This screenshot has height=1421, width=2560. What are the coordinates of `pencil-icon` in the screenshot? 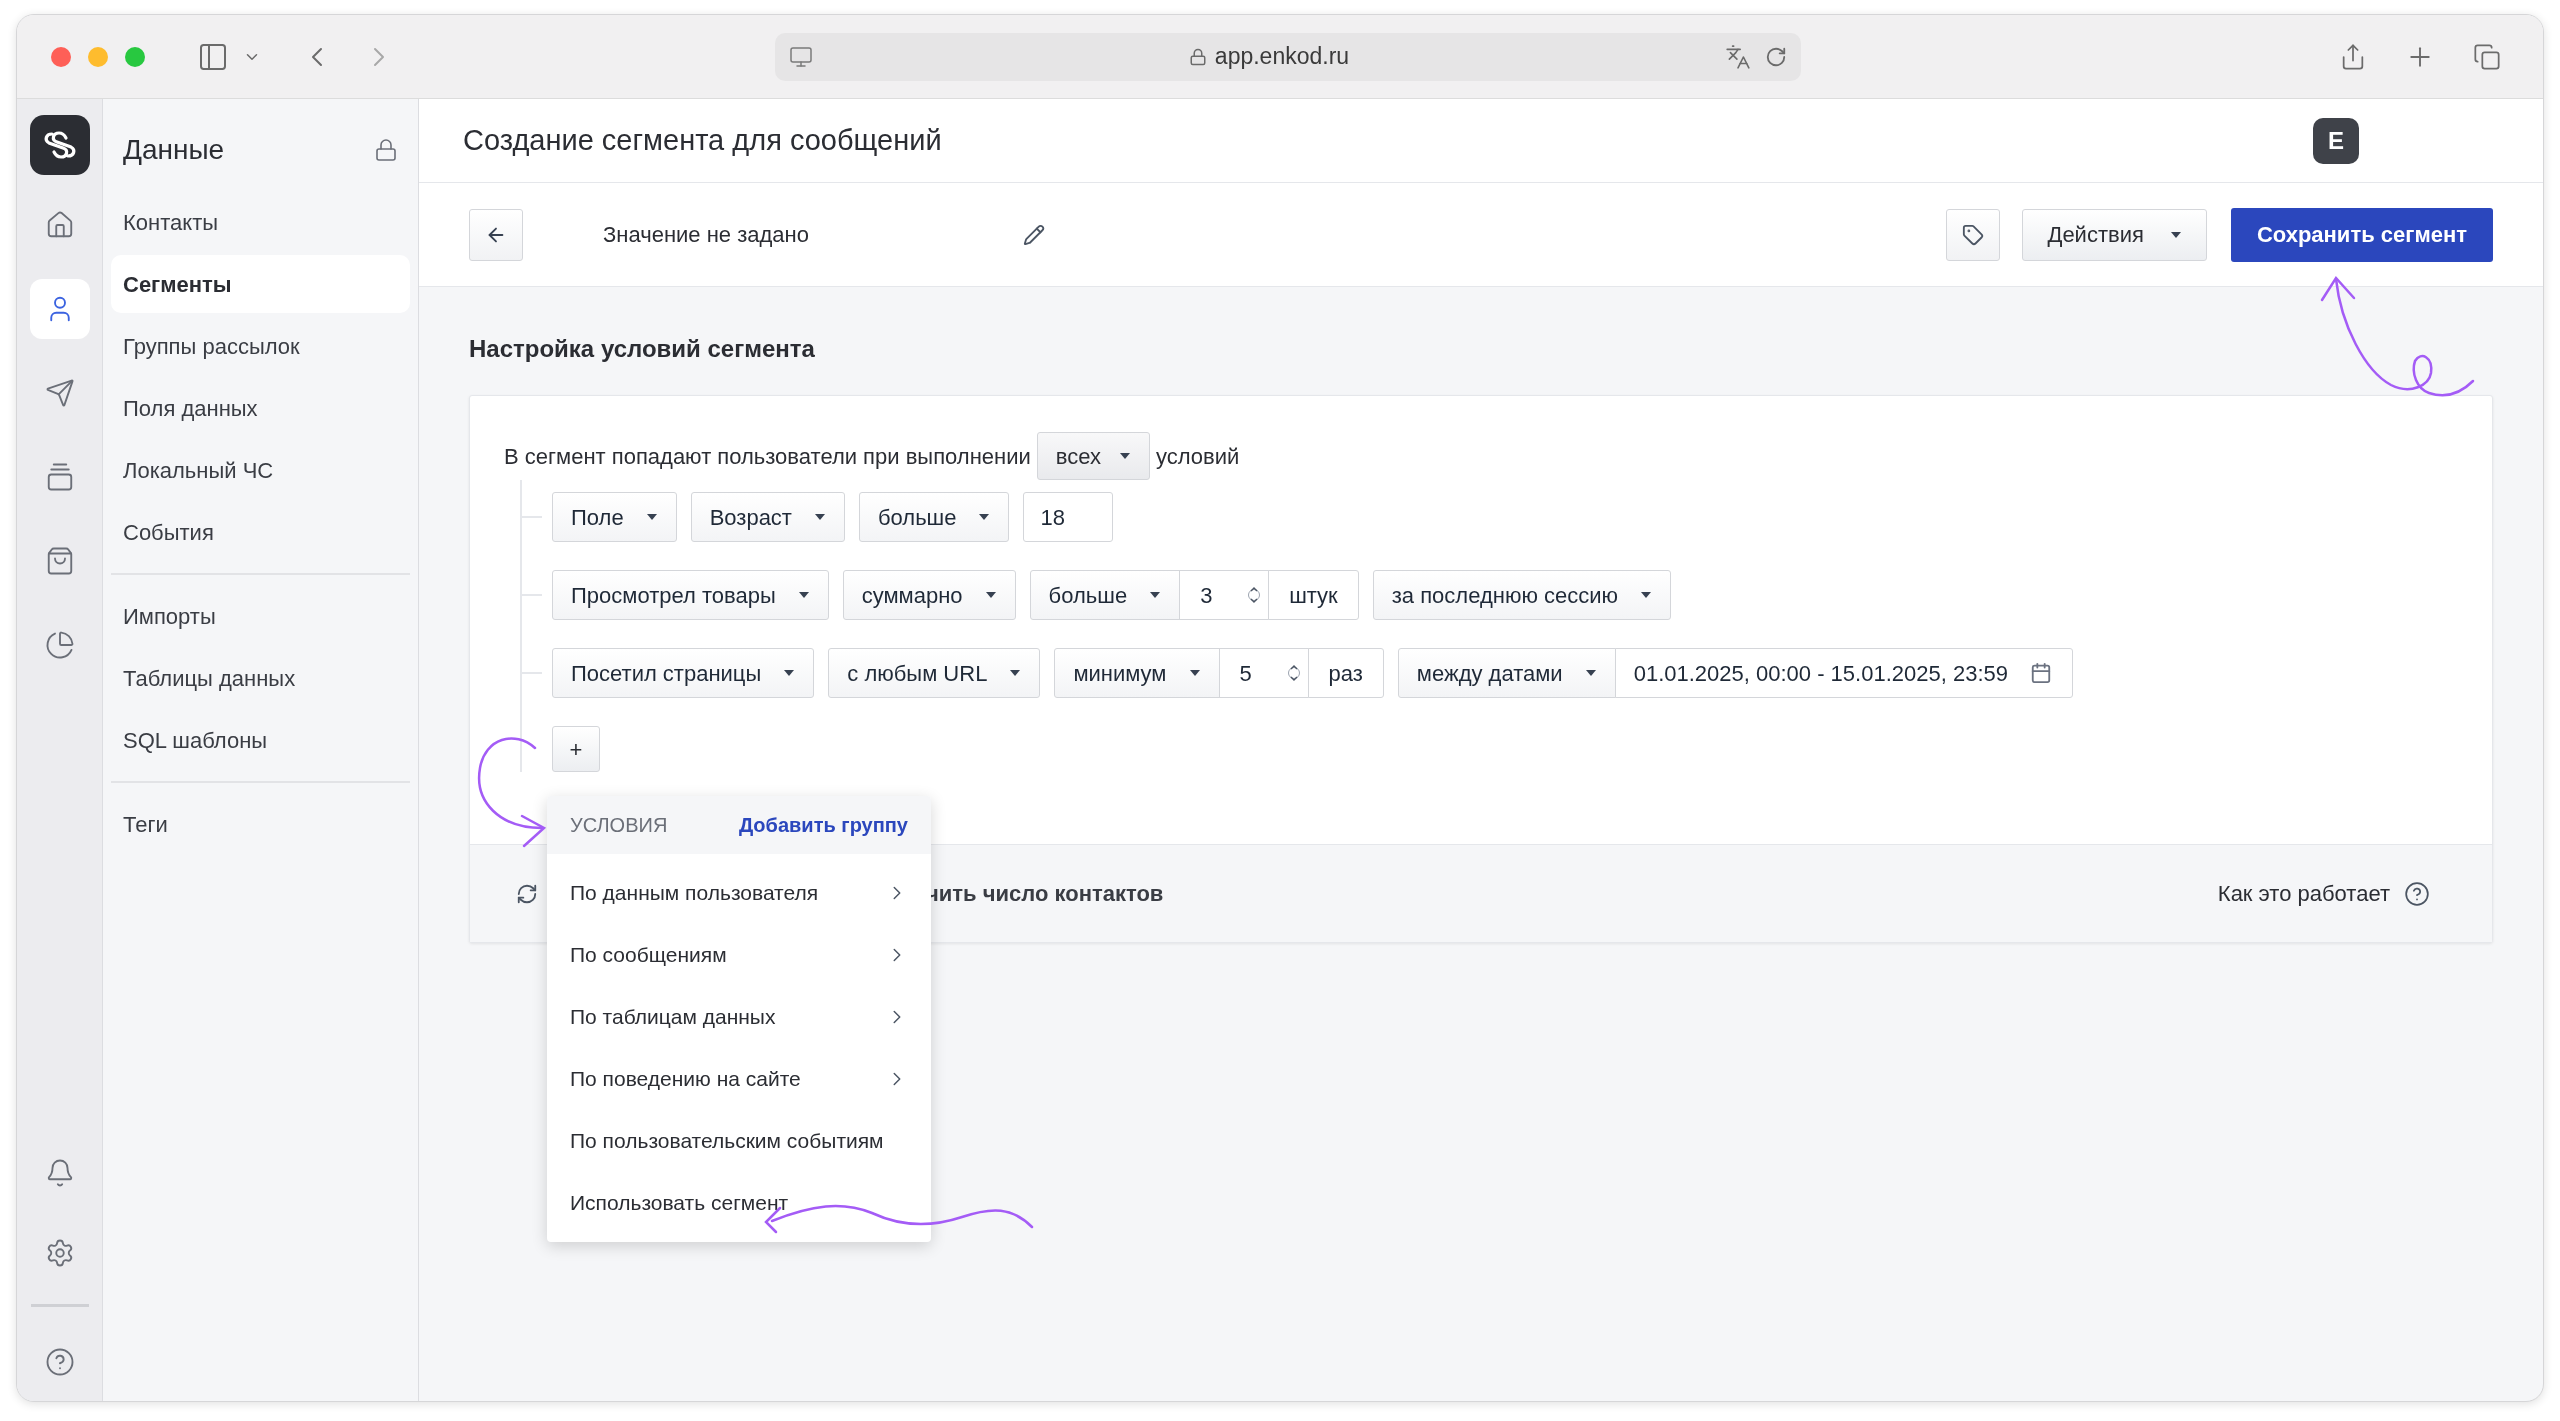 It's located at (1034, 234).